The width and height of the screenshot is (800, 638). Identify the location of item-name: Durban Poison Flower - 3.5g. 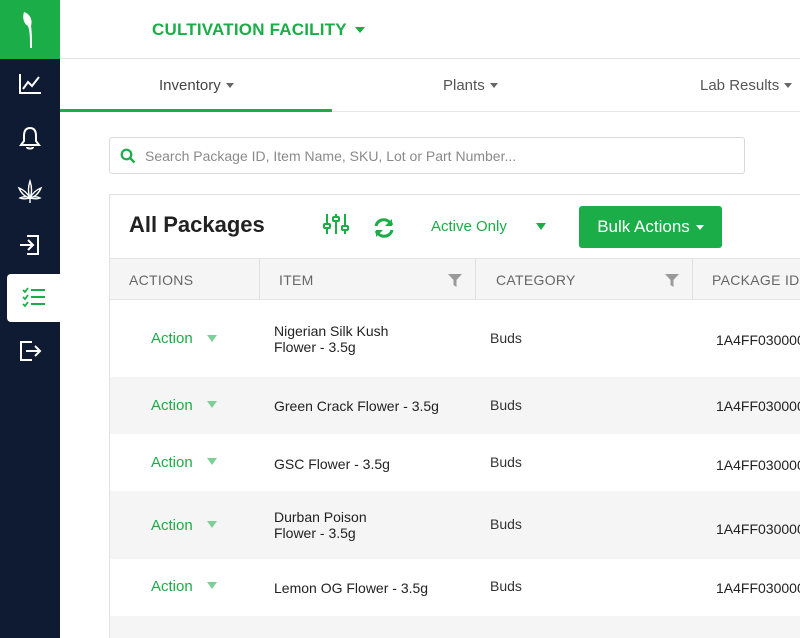
(320, 525).